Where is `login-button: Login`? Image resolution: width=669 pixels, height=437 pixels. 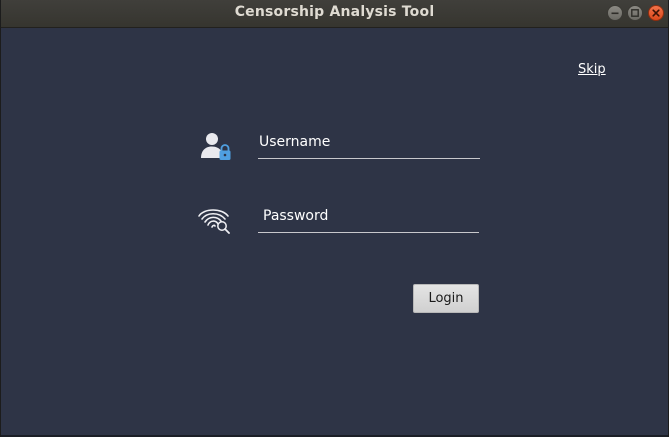
login-button: Login is located at coordinates (446, 298).